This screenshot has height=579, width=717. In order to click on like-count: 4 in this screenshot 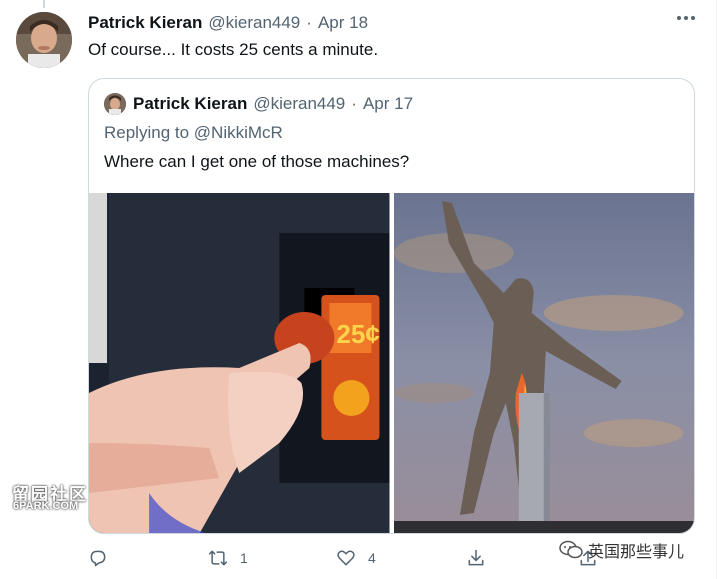, I will do `click(372, 558)`.